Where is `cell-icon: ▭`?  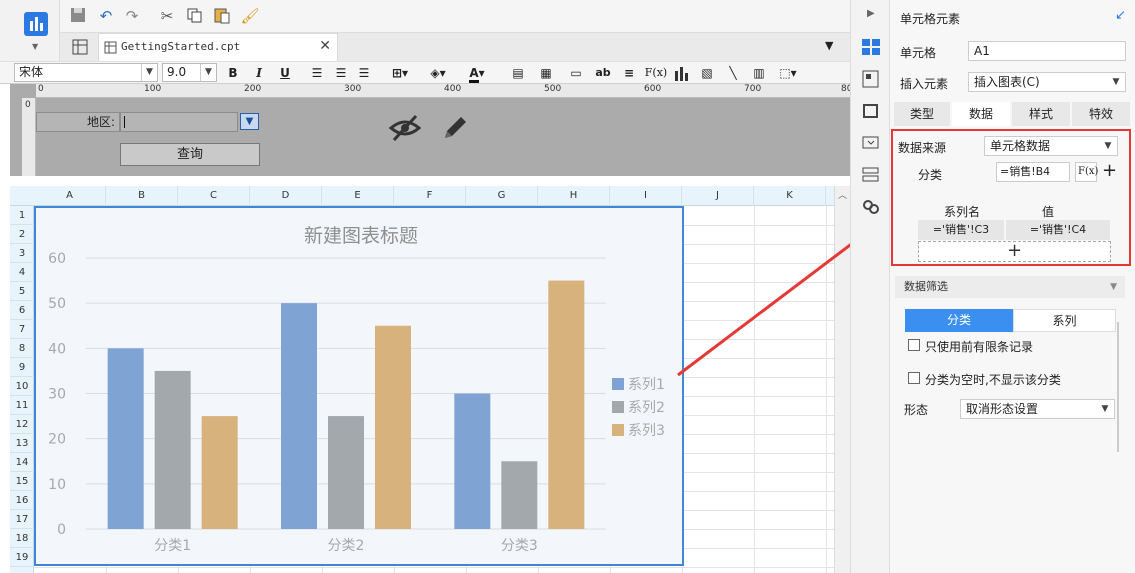
cell-icon: ▭ is located at coordinates (576, 73).